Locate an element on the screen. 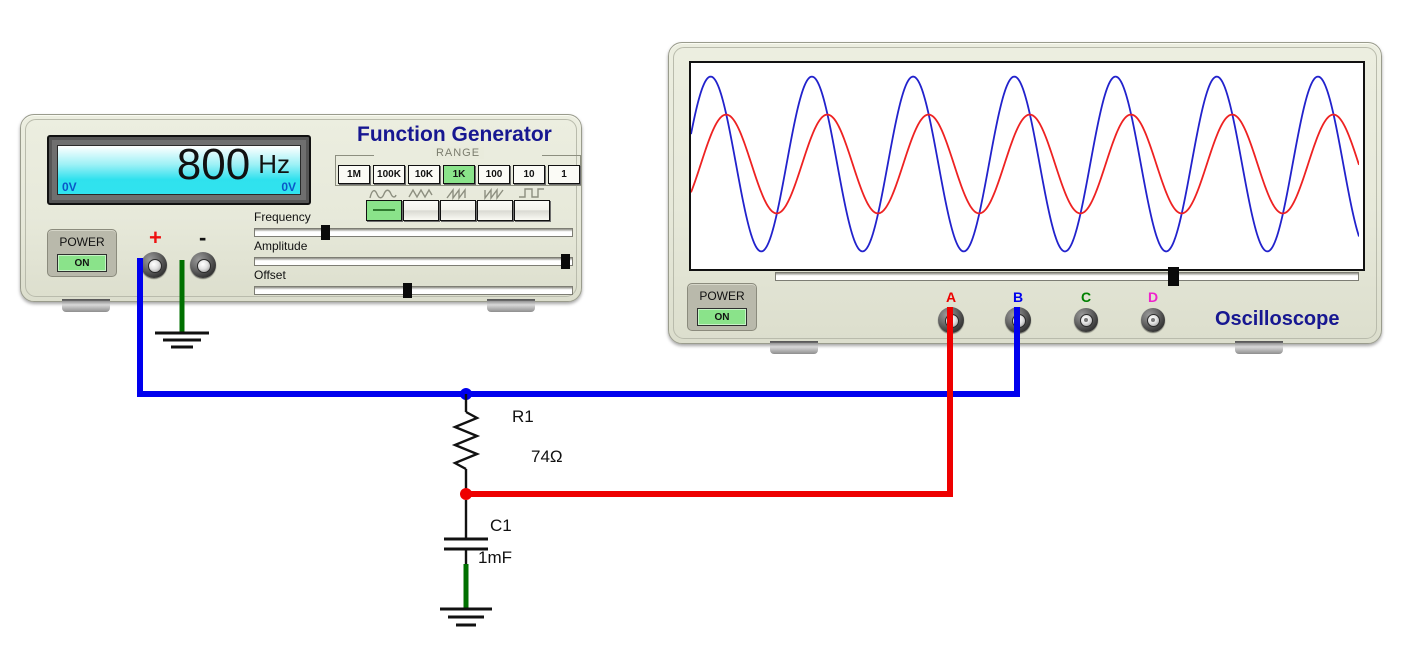 The height and width of the screenshot is (649, 1415). component-label-c1: C1 is located at coordinates (501, 525).